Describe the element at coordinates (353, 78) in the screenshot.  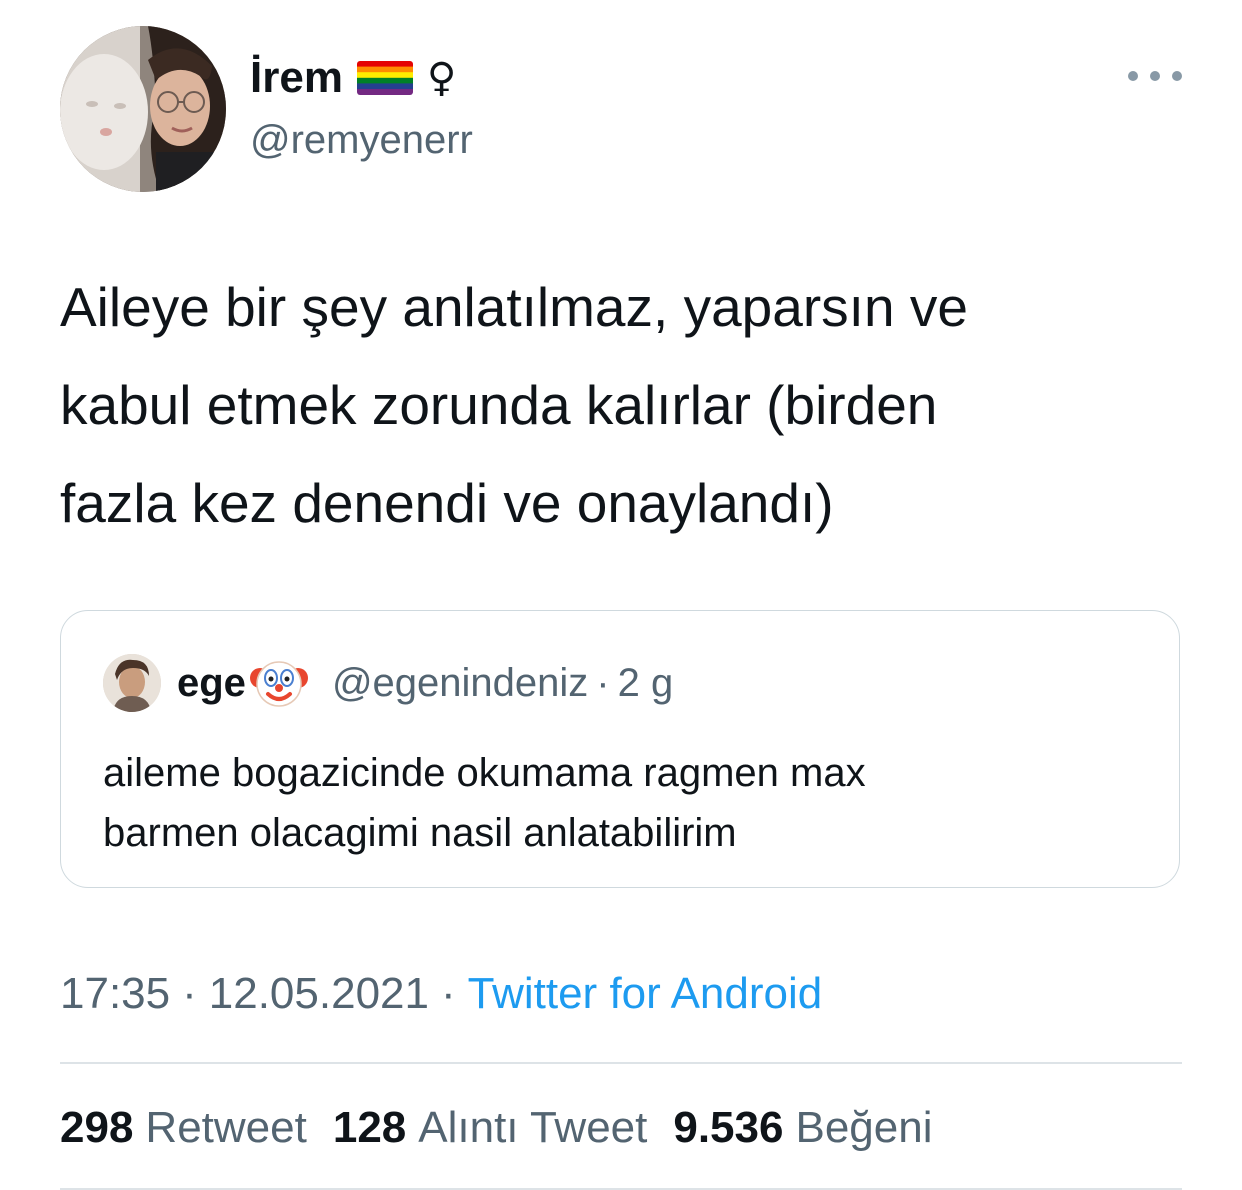
I see `author-name-row: İrem ♀` at that location.